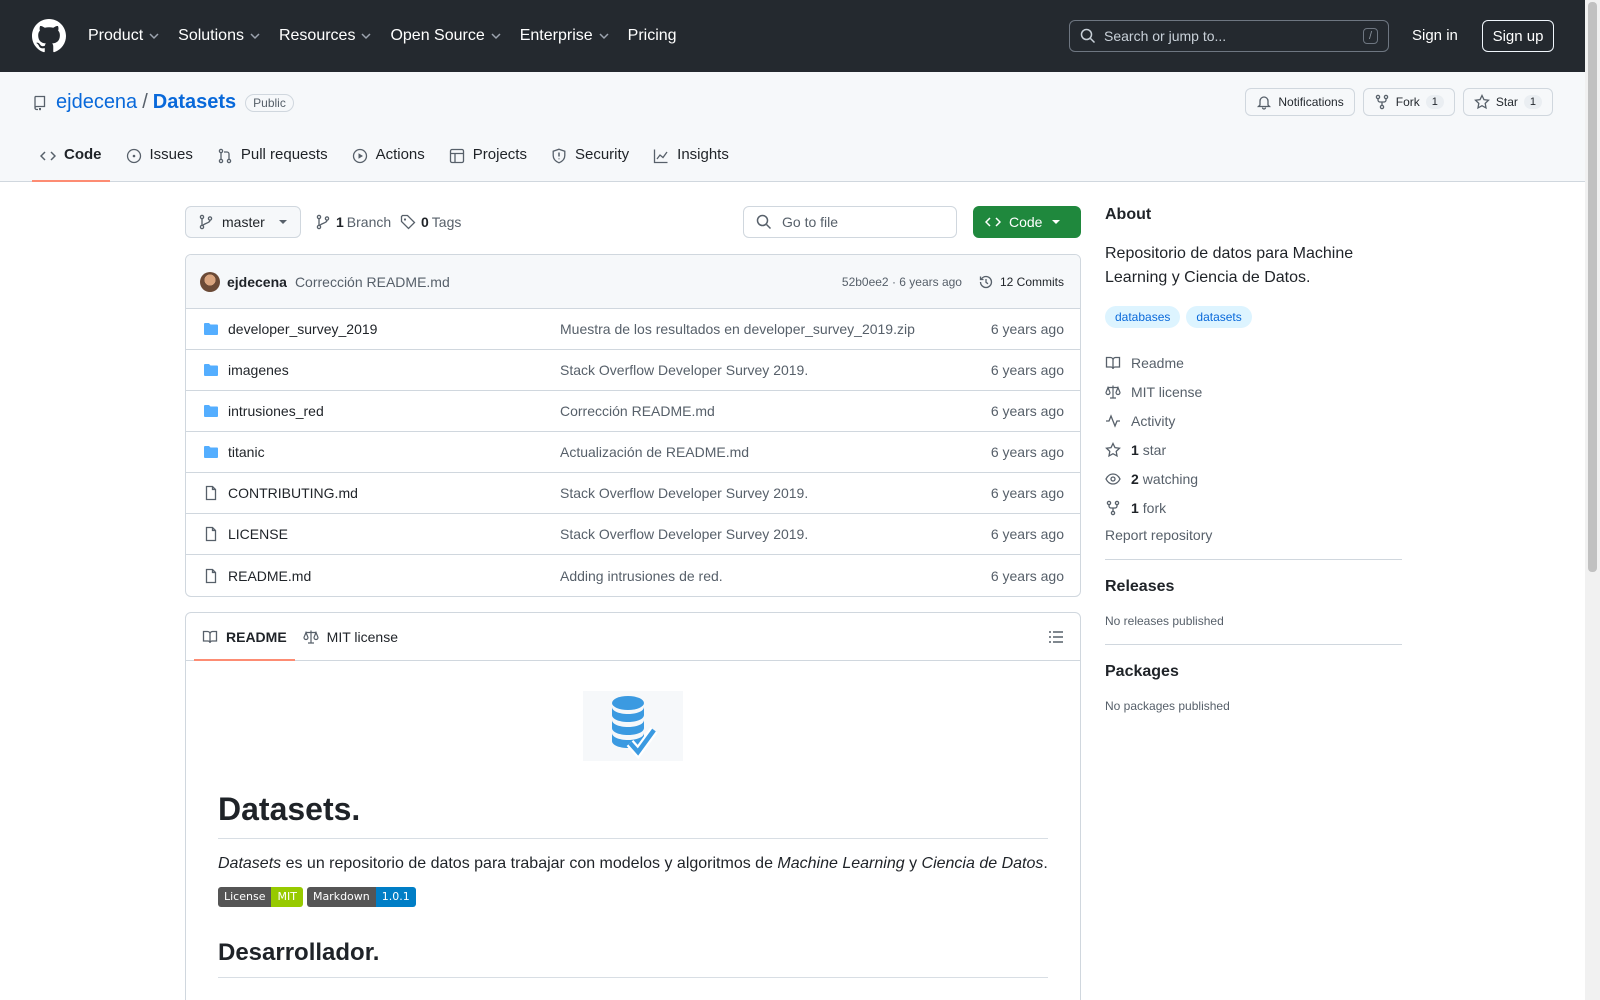 Image resolution: width=1600 pixels, height=1000 pixels. What do you see at coordinates (362, 636) in the screenshot?
I see `tab-license-label: MIT license` at bounding box center [362, 636].